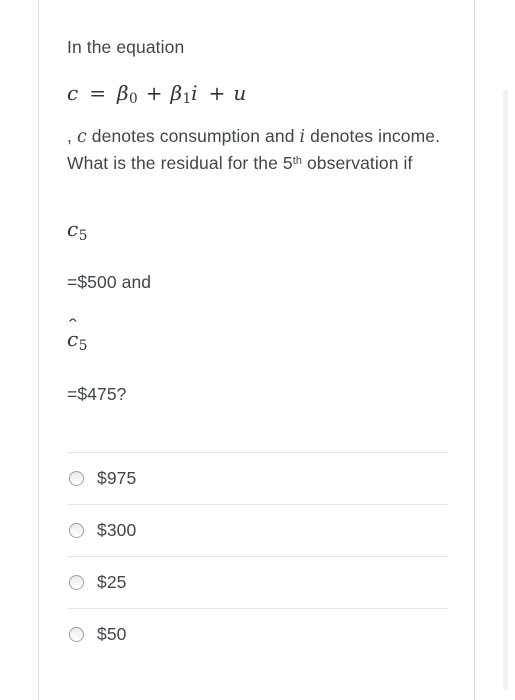 Image resolution: width=515 pixels, height=700 pixels. Describe the element at coordinates (257, 529) in the screenshot. I see `answer-option-2: $300` at that location.